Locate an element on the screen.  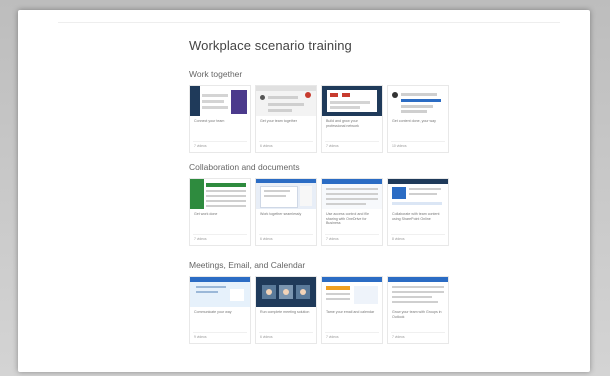
card-video-count: 8 videos is located at coordinates (398, 239).